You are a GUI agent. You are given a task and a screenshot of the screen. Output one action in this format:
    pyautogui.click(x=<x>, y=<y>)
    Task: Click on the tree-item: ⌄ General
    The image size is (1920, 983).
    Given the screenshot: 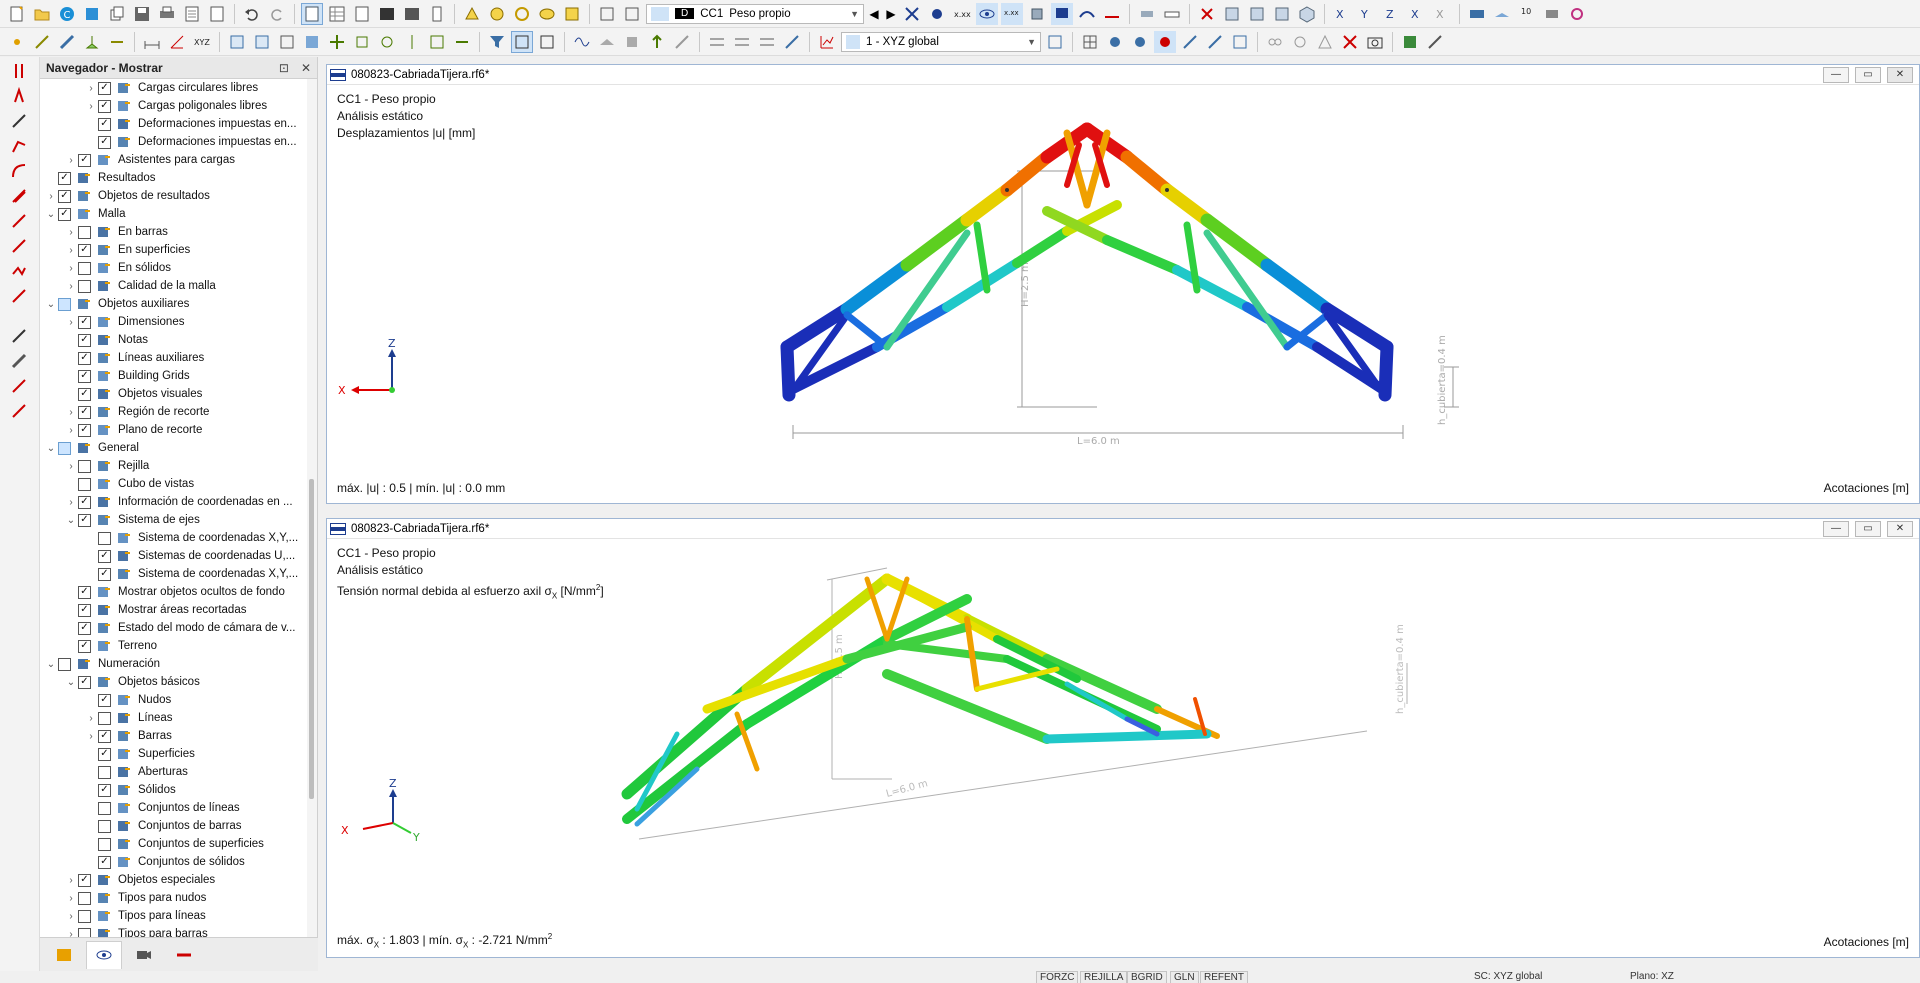 What is the action you would take?
    pyautogui.click(x=173, y=448)
    